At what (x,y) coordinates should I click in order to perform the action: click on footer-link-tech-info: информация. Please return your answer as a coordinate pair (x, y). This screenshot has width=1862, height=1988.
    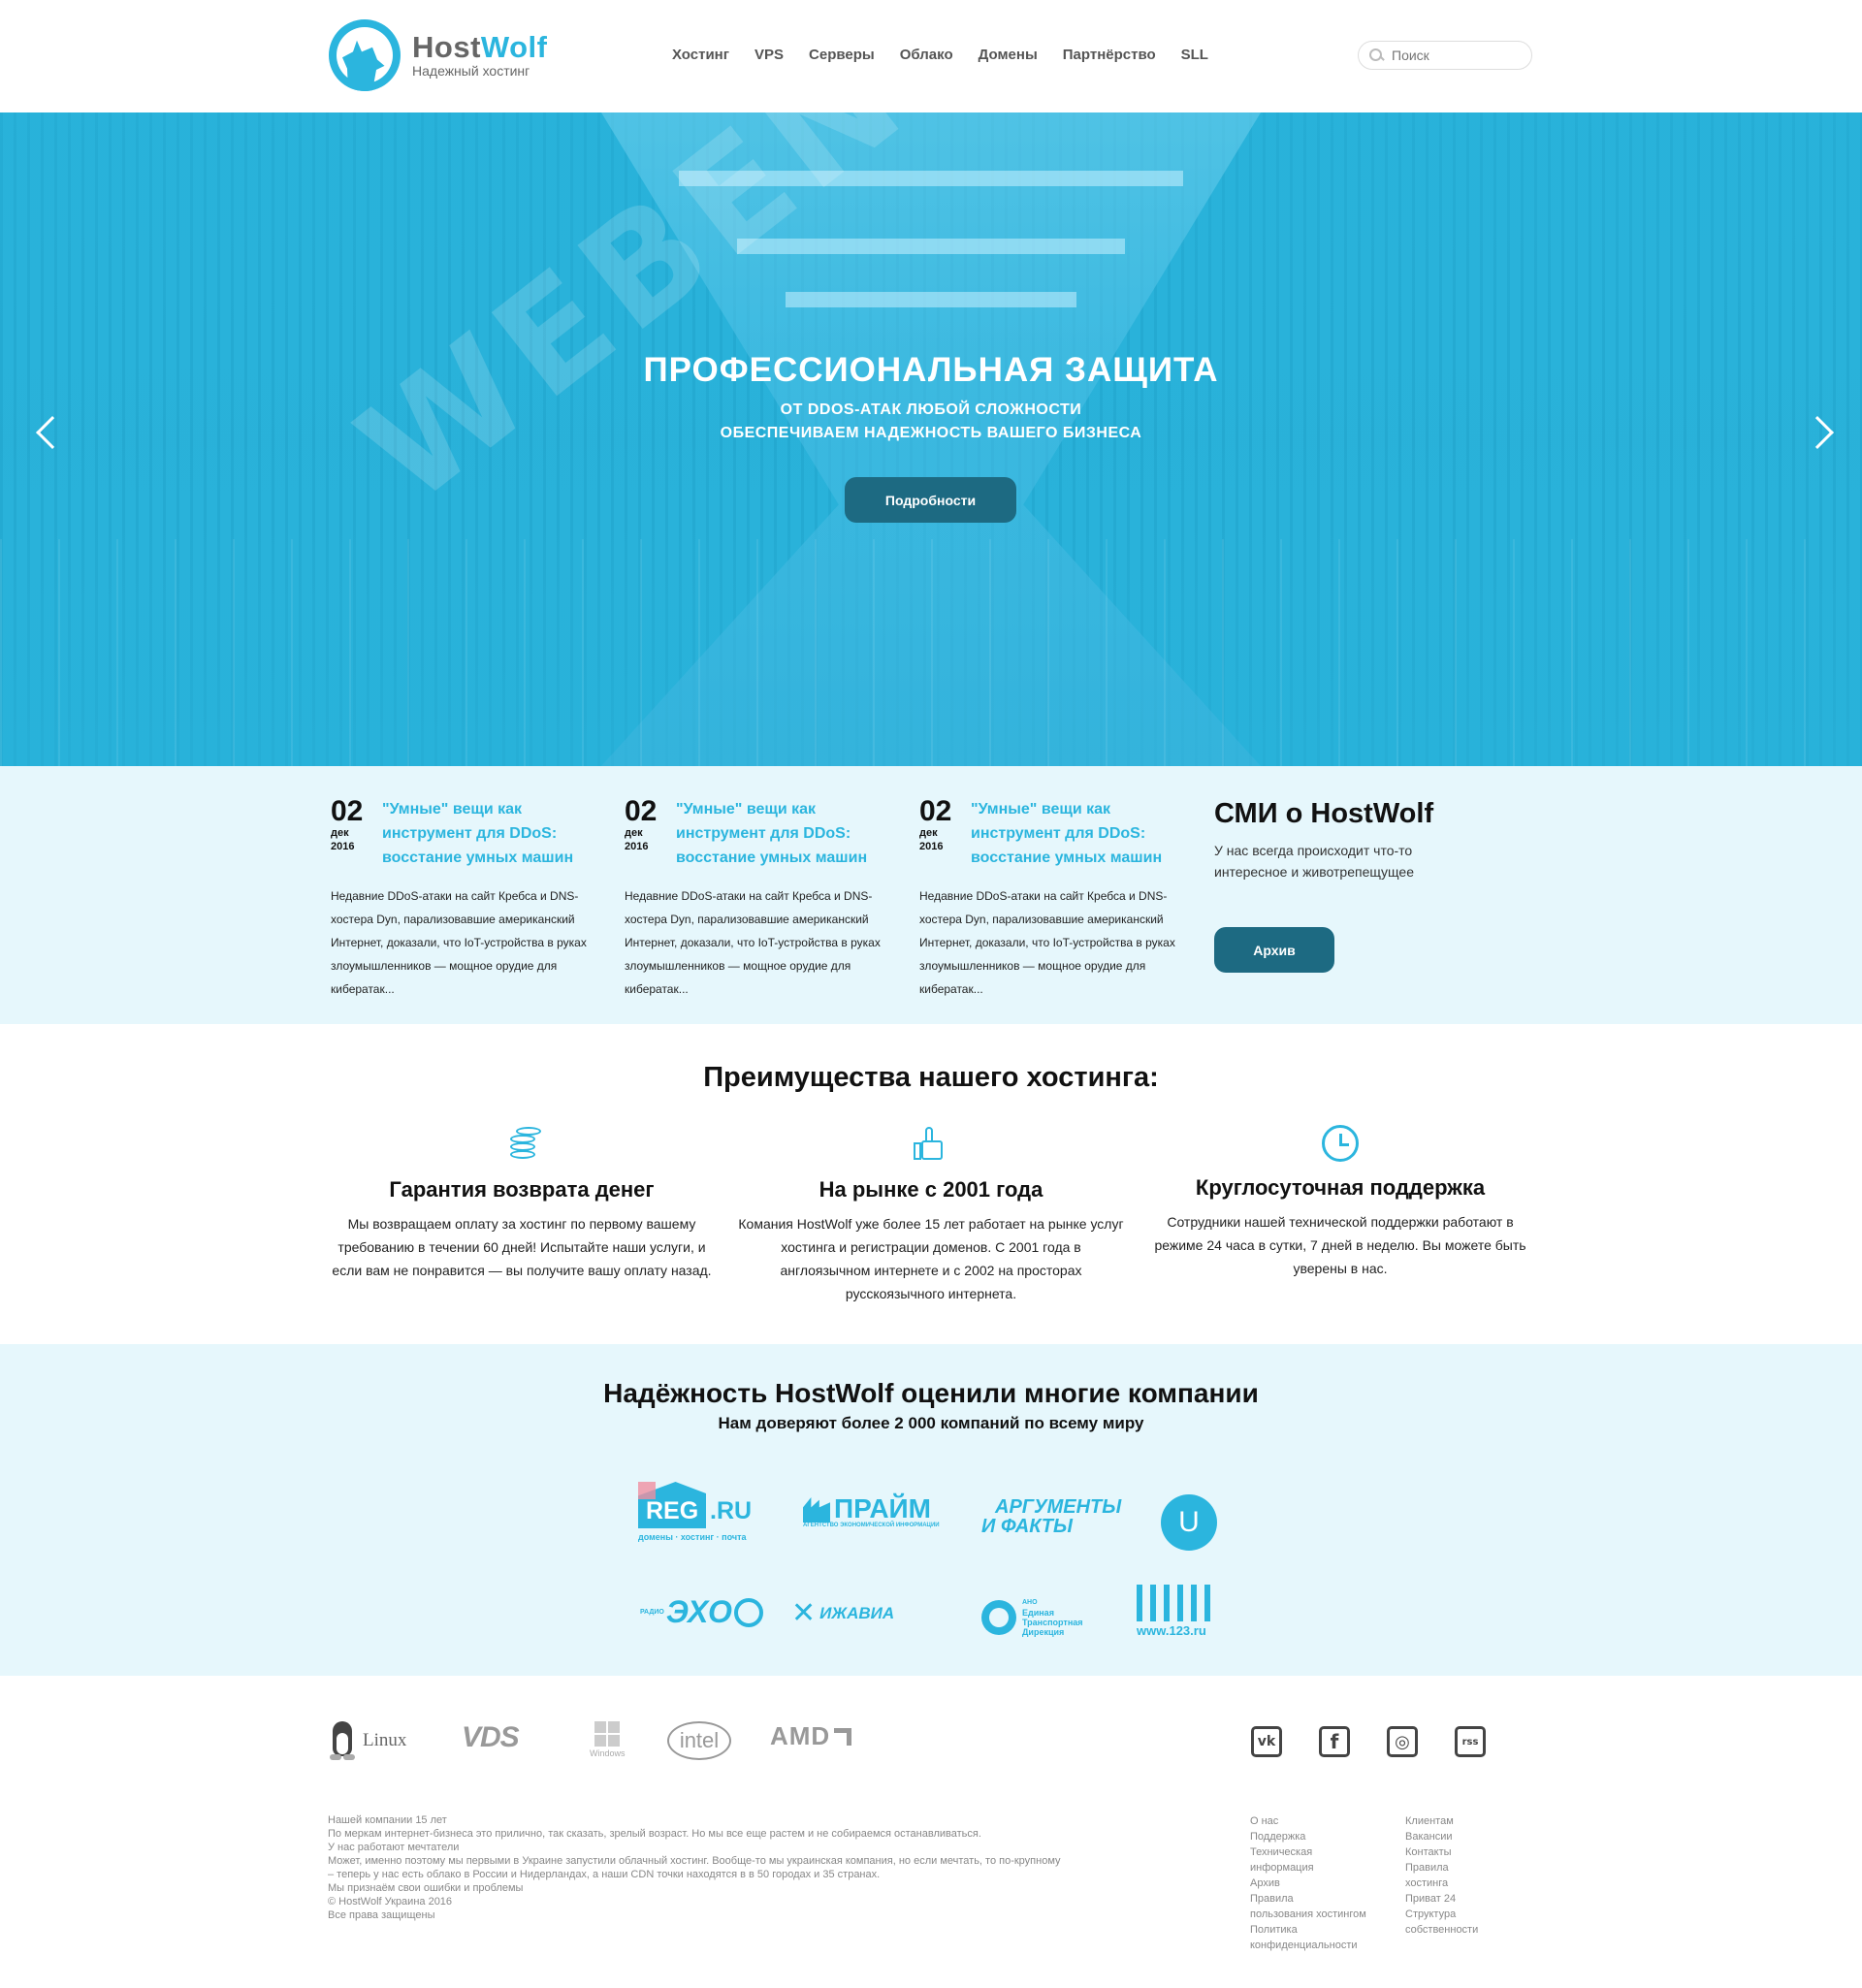
    Looking at the image, I should click on (1308, 1868).